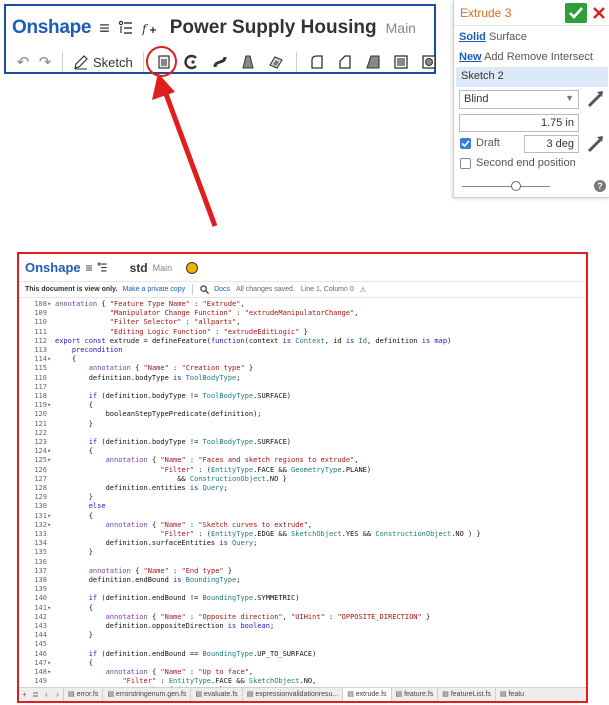 The width and height of the screenshot is (609, 705). What do you see at coordinates (146, 694) in the screenshot?
I see `file-tab: ▤ errorstringenum.gen.fs` at bounding box center [146, 694].